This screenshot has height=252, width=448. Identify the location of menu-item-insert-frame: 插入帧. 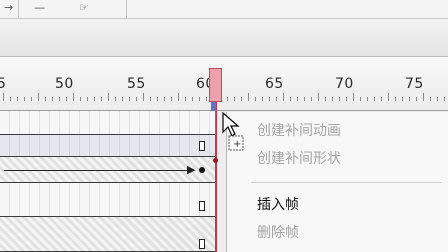
(278, 205).